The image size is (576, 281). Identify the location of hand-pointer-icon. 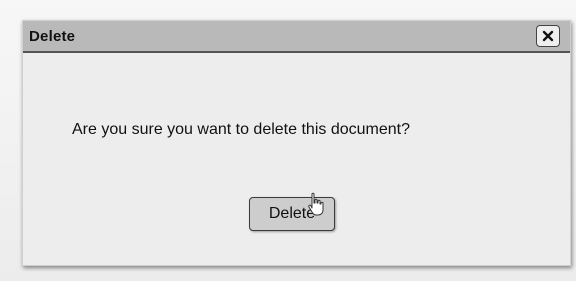
(316, 204).